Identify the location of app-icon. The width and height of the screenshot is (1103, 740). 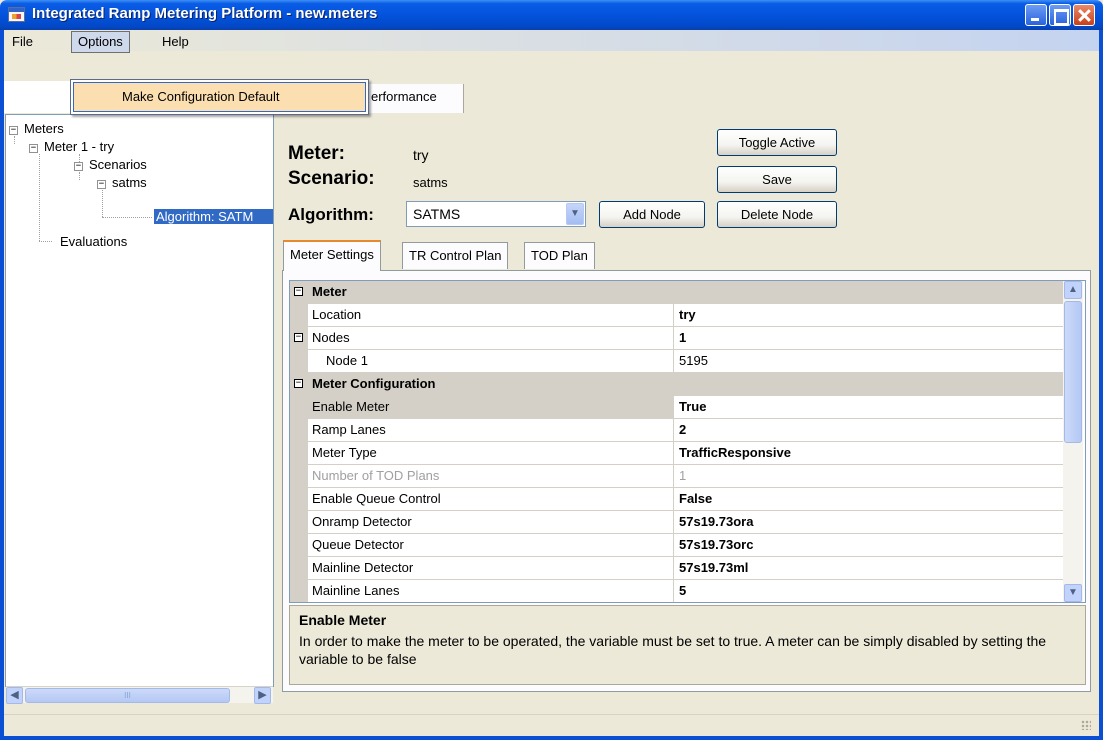
(16, 14).